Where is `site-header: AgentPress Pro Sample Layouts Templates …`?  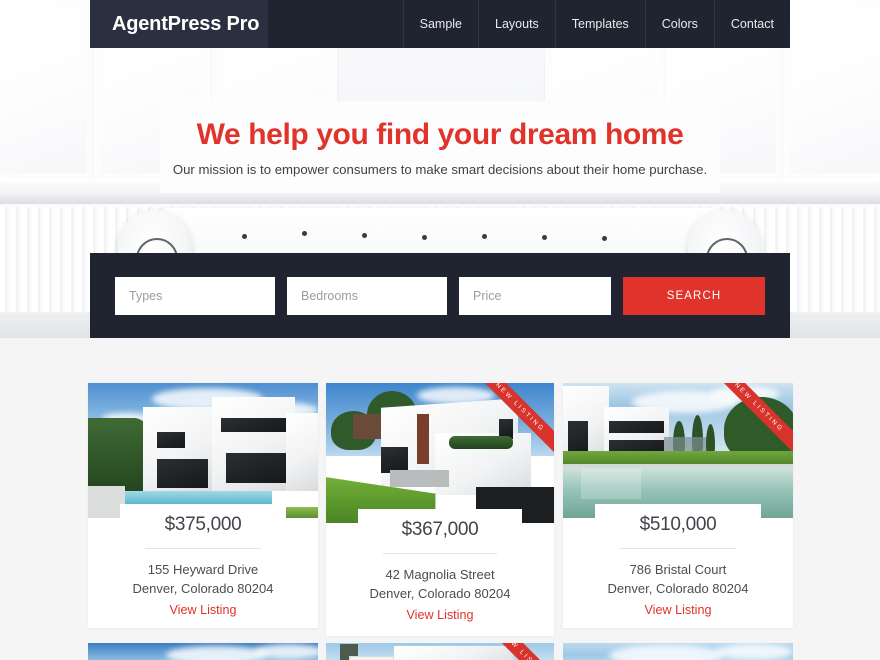 site-header: AgentPress Pro Sample Layouts Templates … is located at coordinates (440, 24).